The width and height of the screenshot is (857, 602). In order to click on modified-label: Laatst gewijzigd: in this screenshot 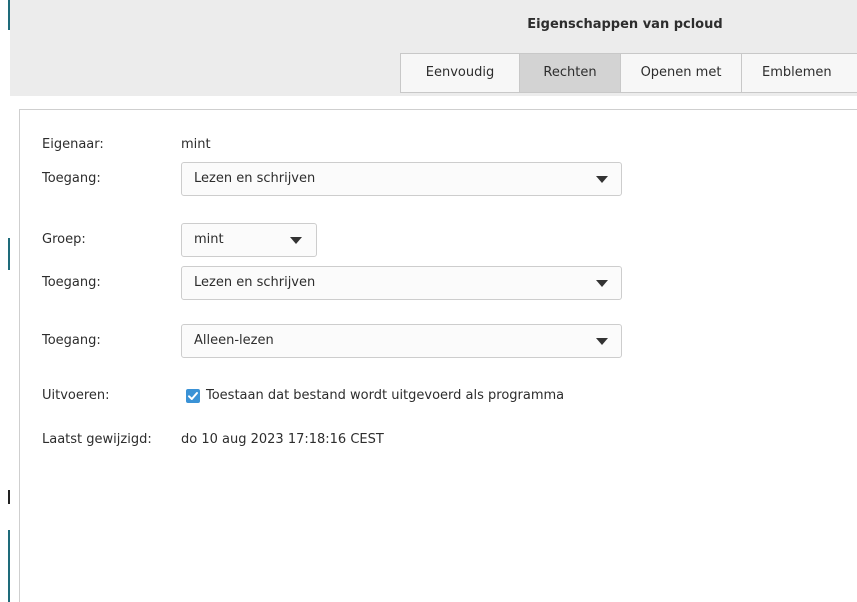, I will do `click(97, 439)`.